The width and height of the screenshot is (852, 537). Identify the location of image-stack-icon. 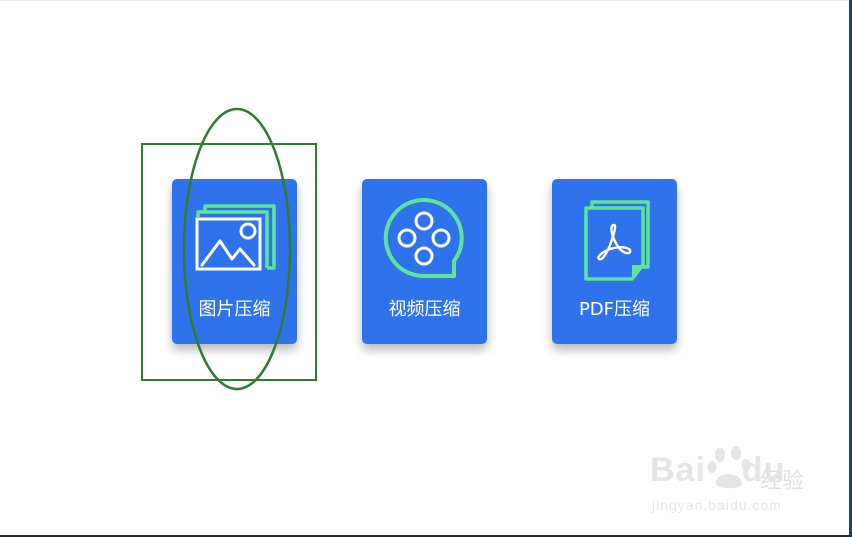
(234, 239).